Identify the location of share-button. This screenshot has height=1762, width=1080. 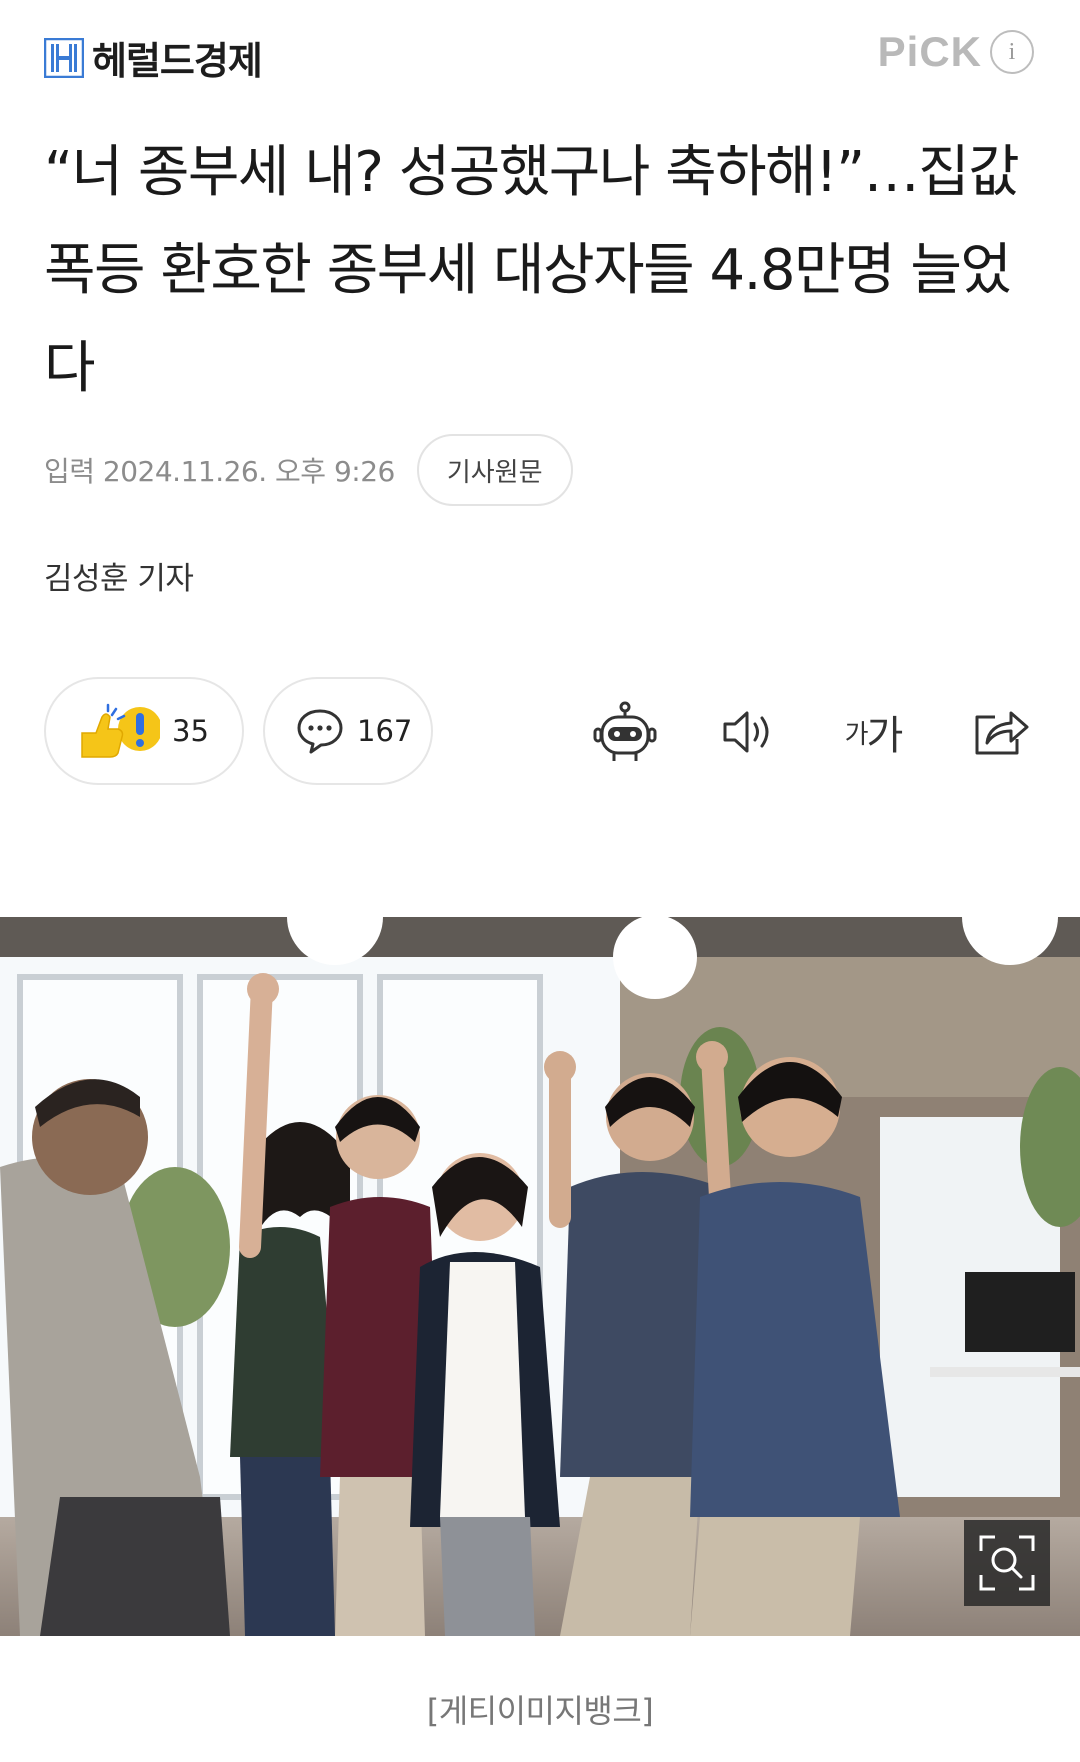
(1001, 732).